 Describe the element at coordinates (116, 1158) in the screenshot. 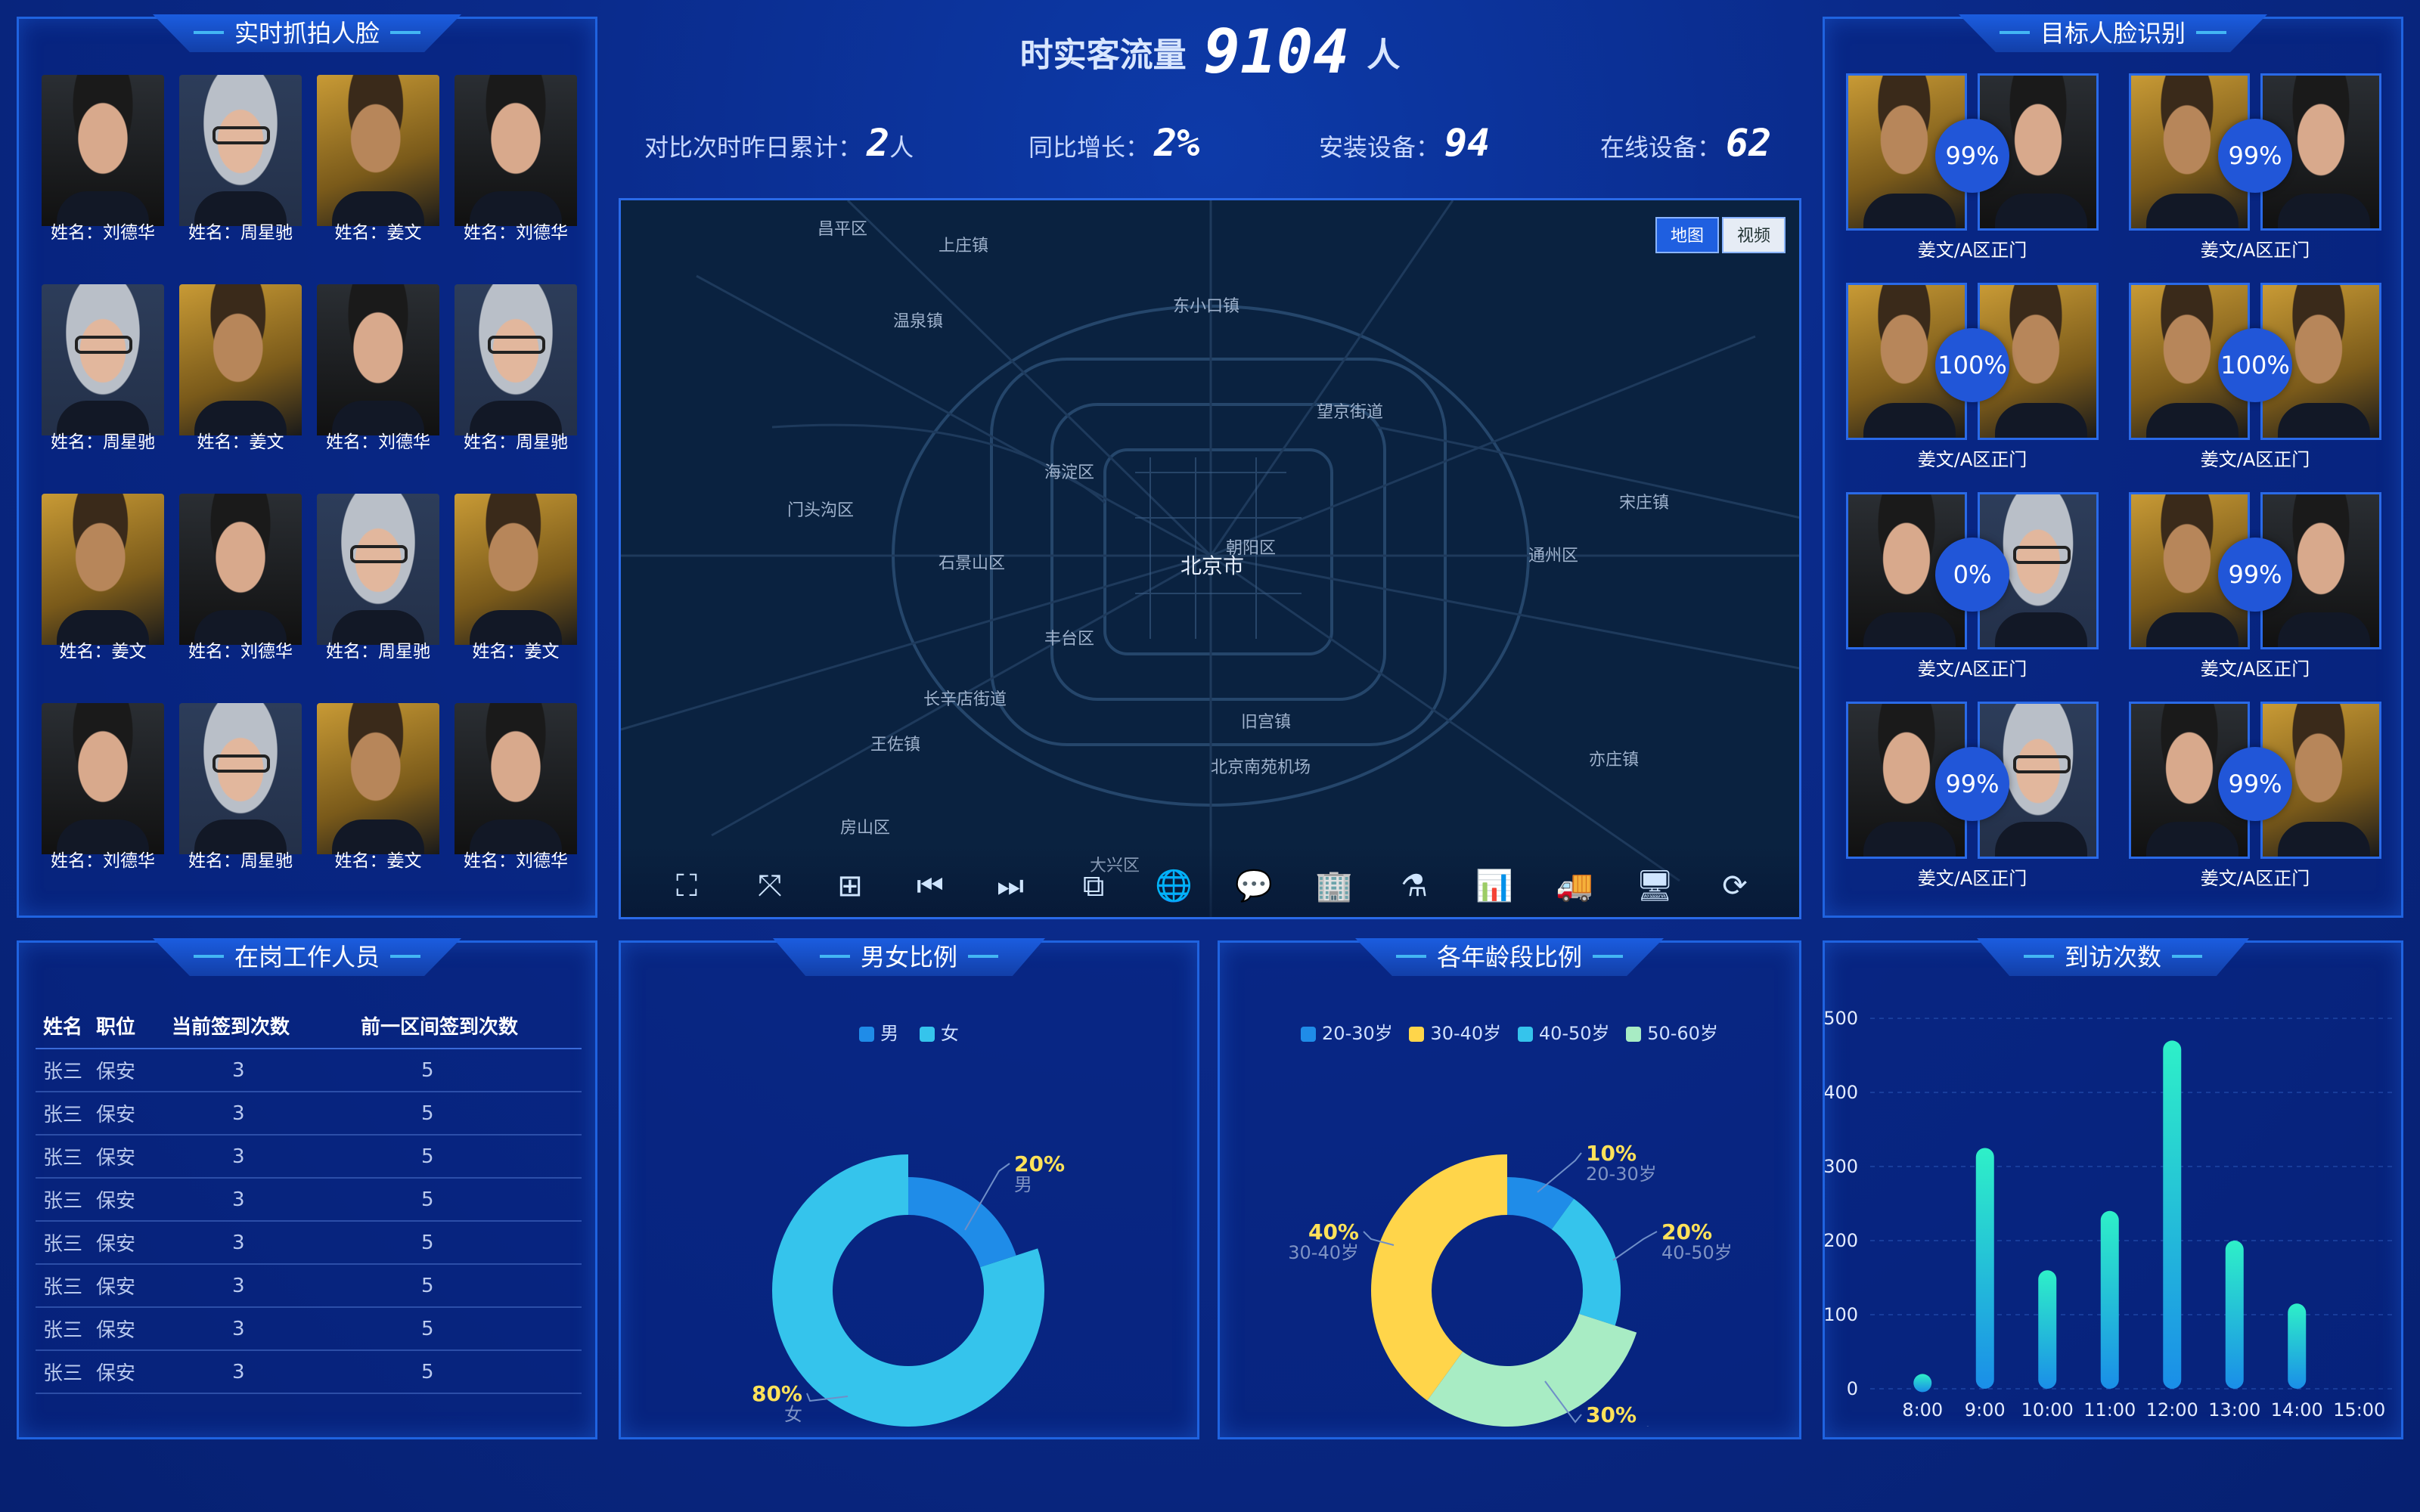

I see `table-cell: 保安` at that location.